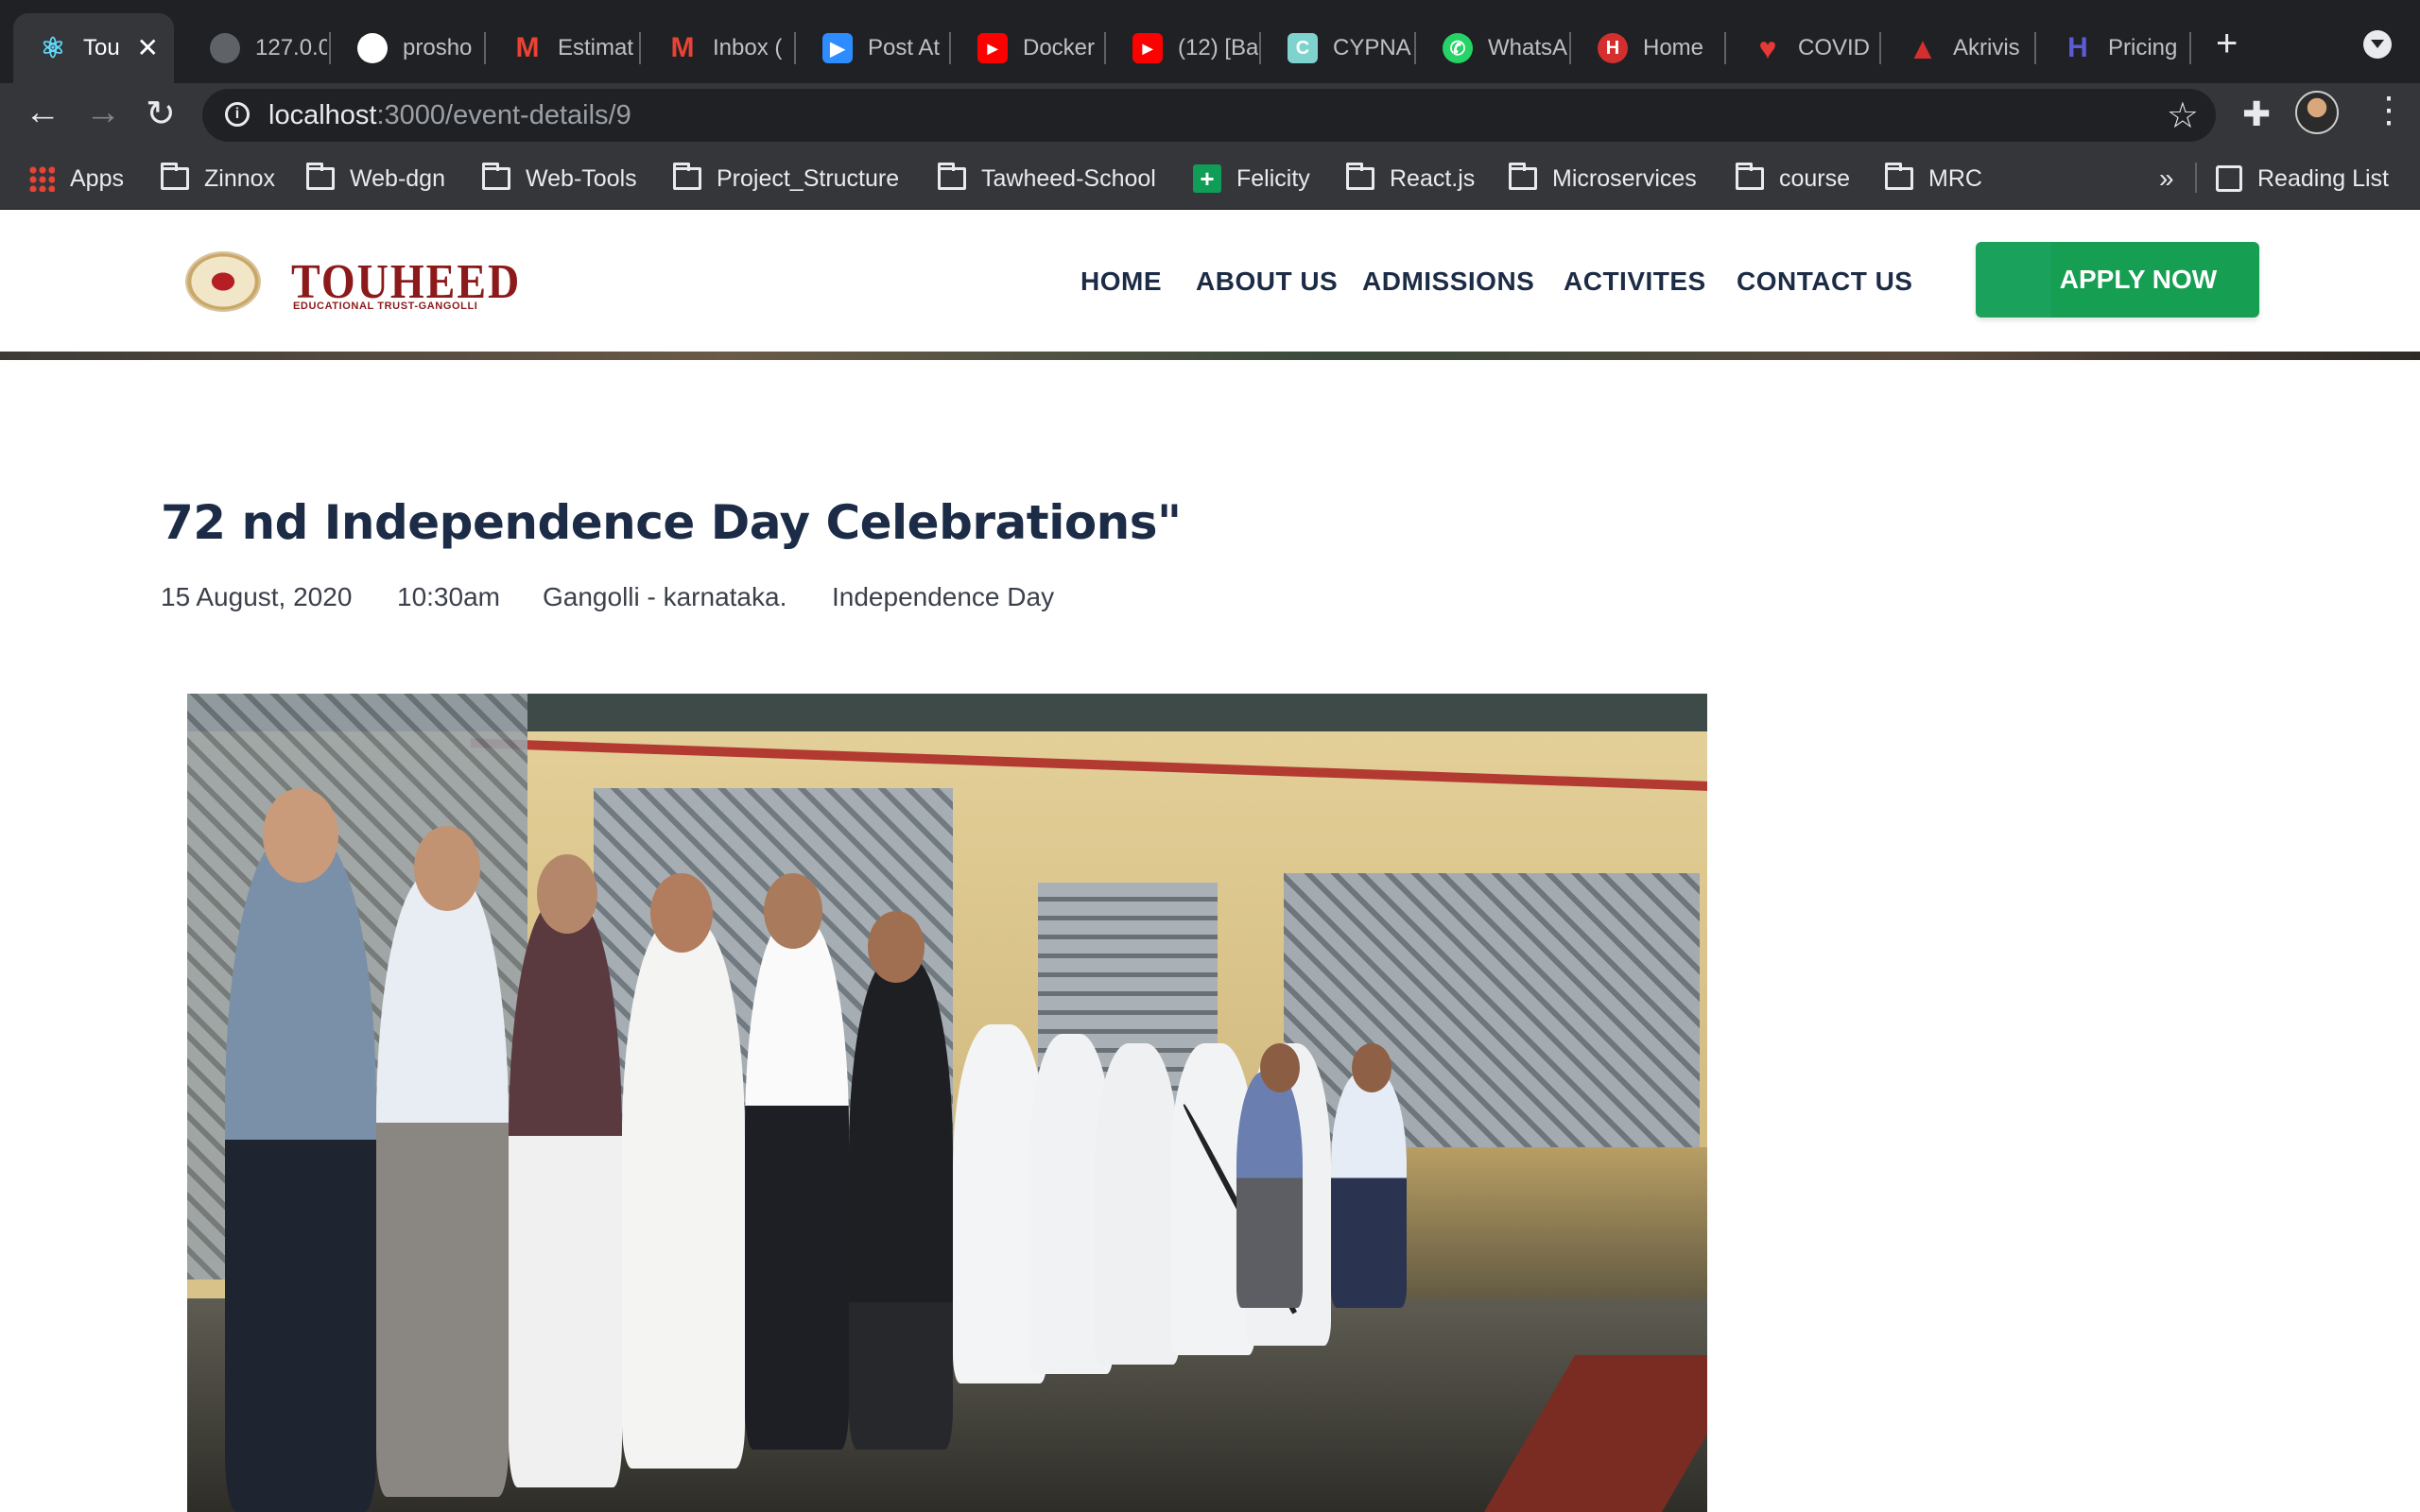 The height and width of the screenshot is (1512, 2420). Describe the element at coordinates (838, 48) in the screenshot. I see `zoom-icon: ▶` at that location.